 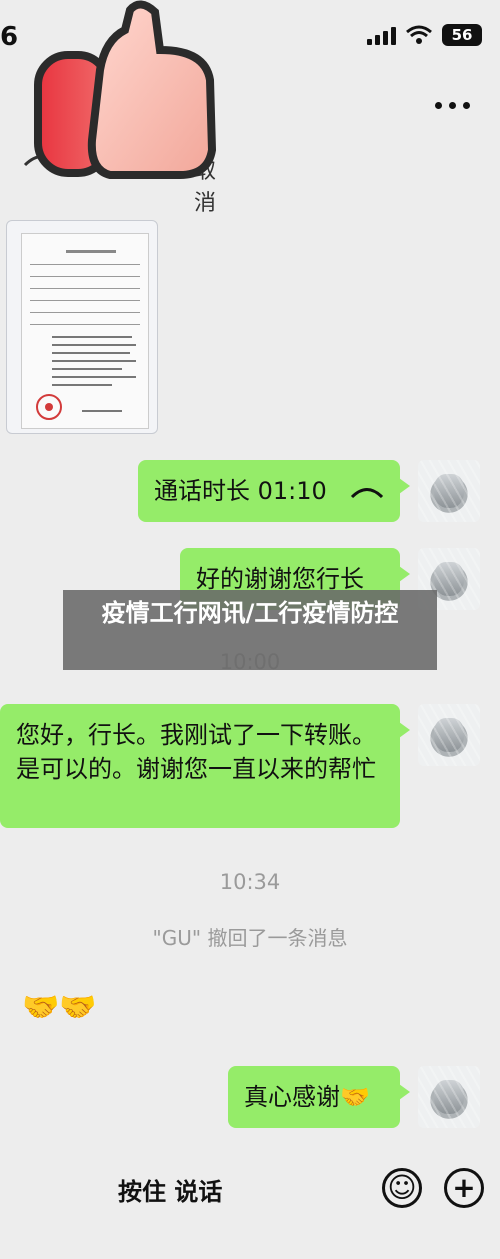 What do you see at coordinates (367, 493) in the screenshot?
I see `phone-hangup-icon` at bounding box center [367, 493].